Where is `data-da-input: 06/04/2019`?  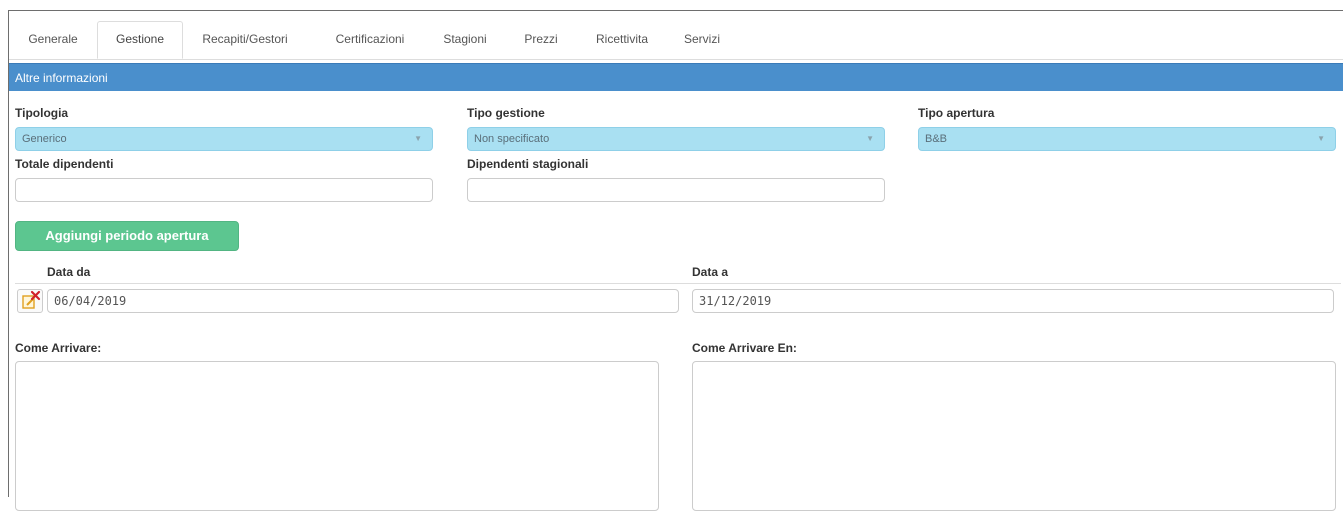
data-da-input: 06/04/2019 is located at coordinates (363, 301).